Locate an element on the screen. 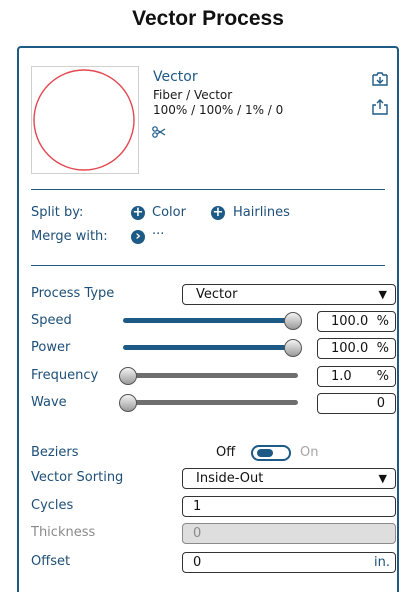 The width and height of the screenshot is (416, 592). power-input: 100.0 % is located at coordinates (356, 348).